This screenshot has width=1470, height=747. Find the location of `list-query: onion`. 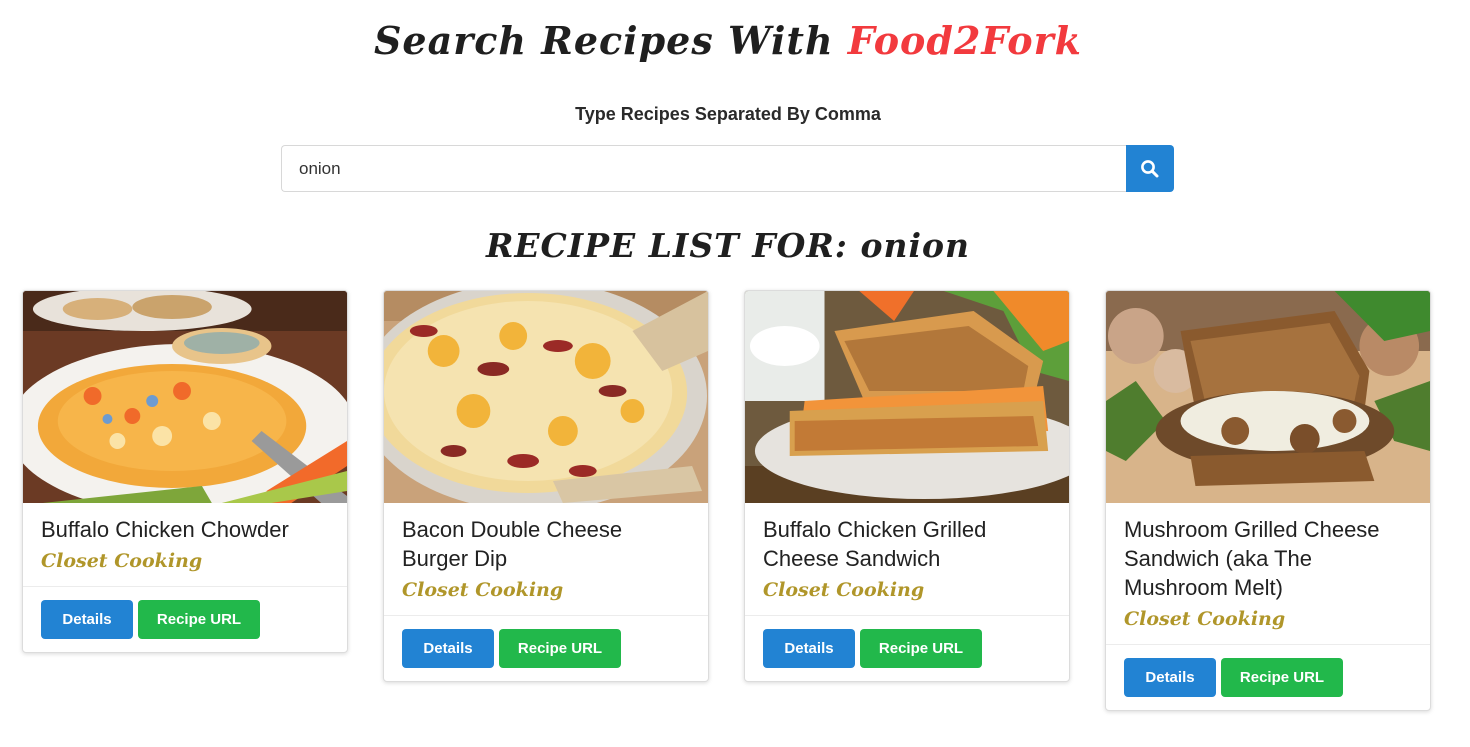

list-query: onion is located at coordinates (915, 245).